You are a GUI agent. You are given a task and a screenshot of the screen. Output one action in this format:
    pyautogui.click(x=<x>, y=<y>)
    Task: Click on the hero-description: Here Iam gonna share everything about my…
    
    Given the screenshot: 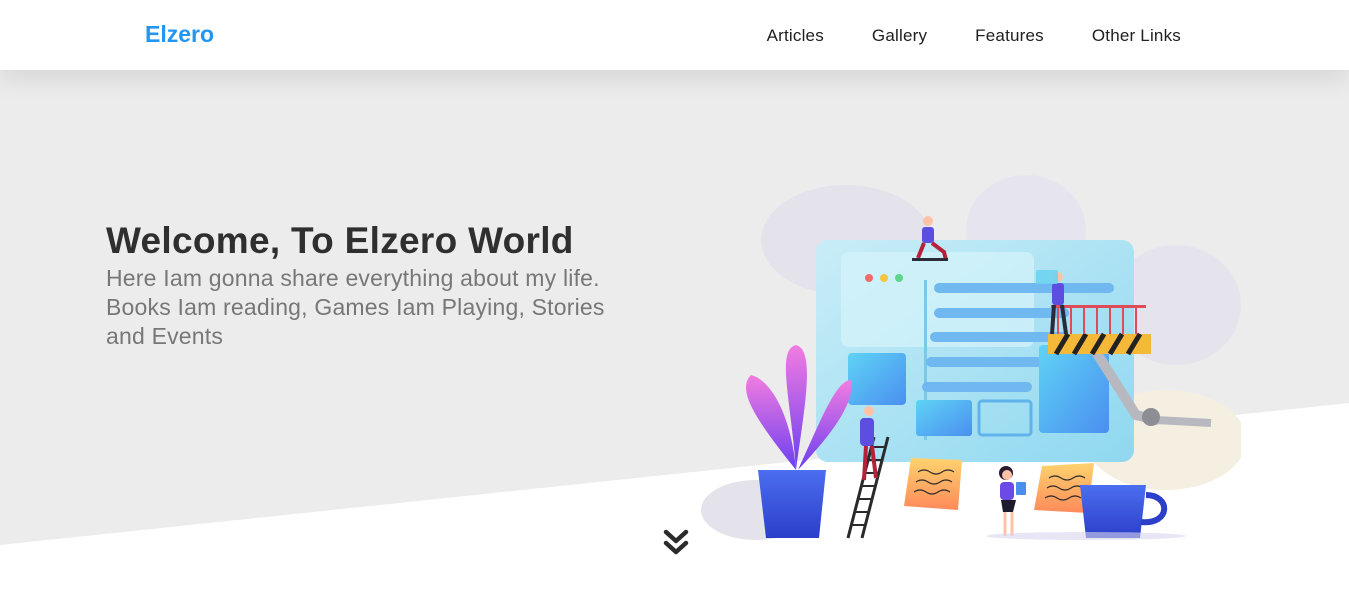 What is the action you would take?
    pyautogui.click(x=355, y=307)
    